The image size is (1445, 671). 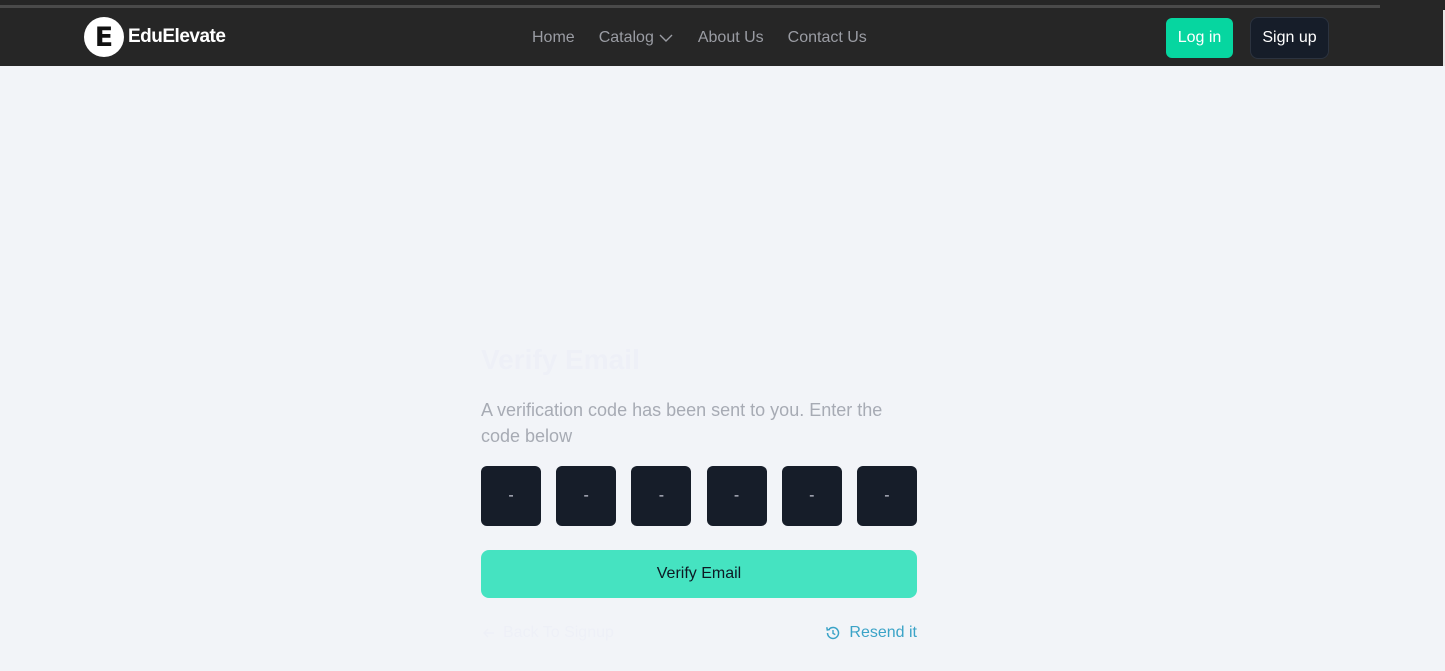 What do you see at coordinates (883, 632) in the screenshot?
I see `resend-label: Resend it` at bounding box center [883, 632].